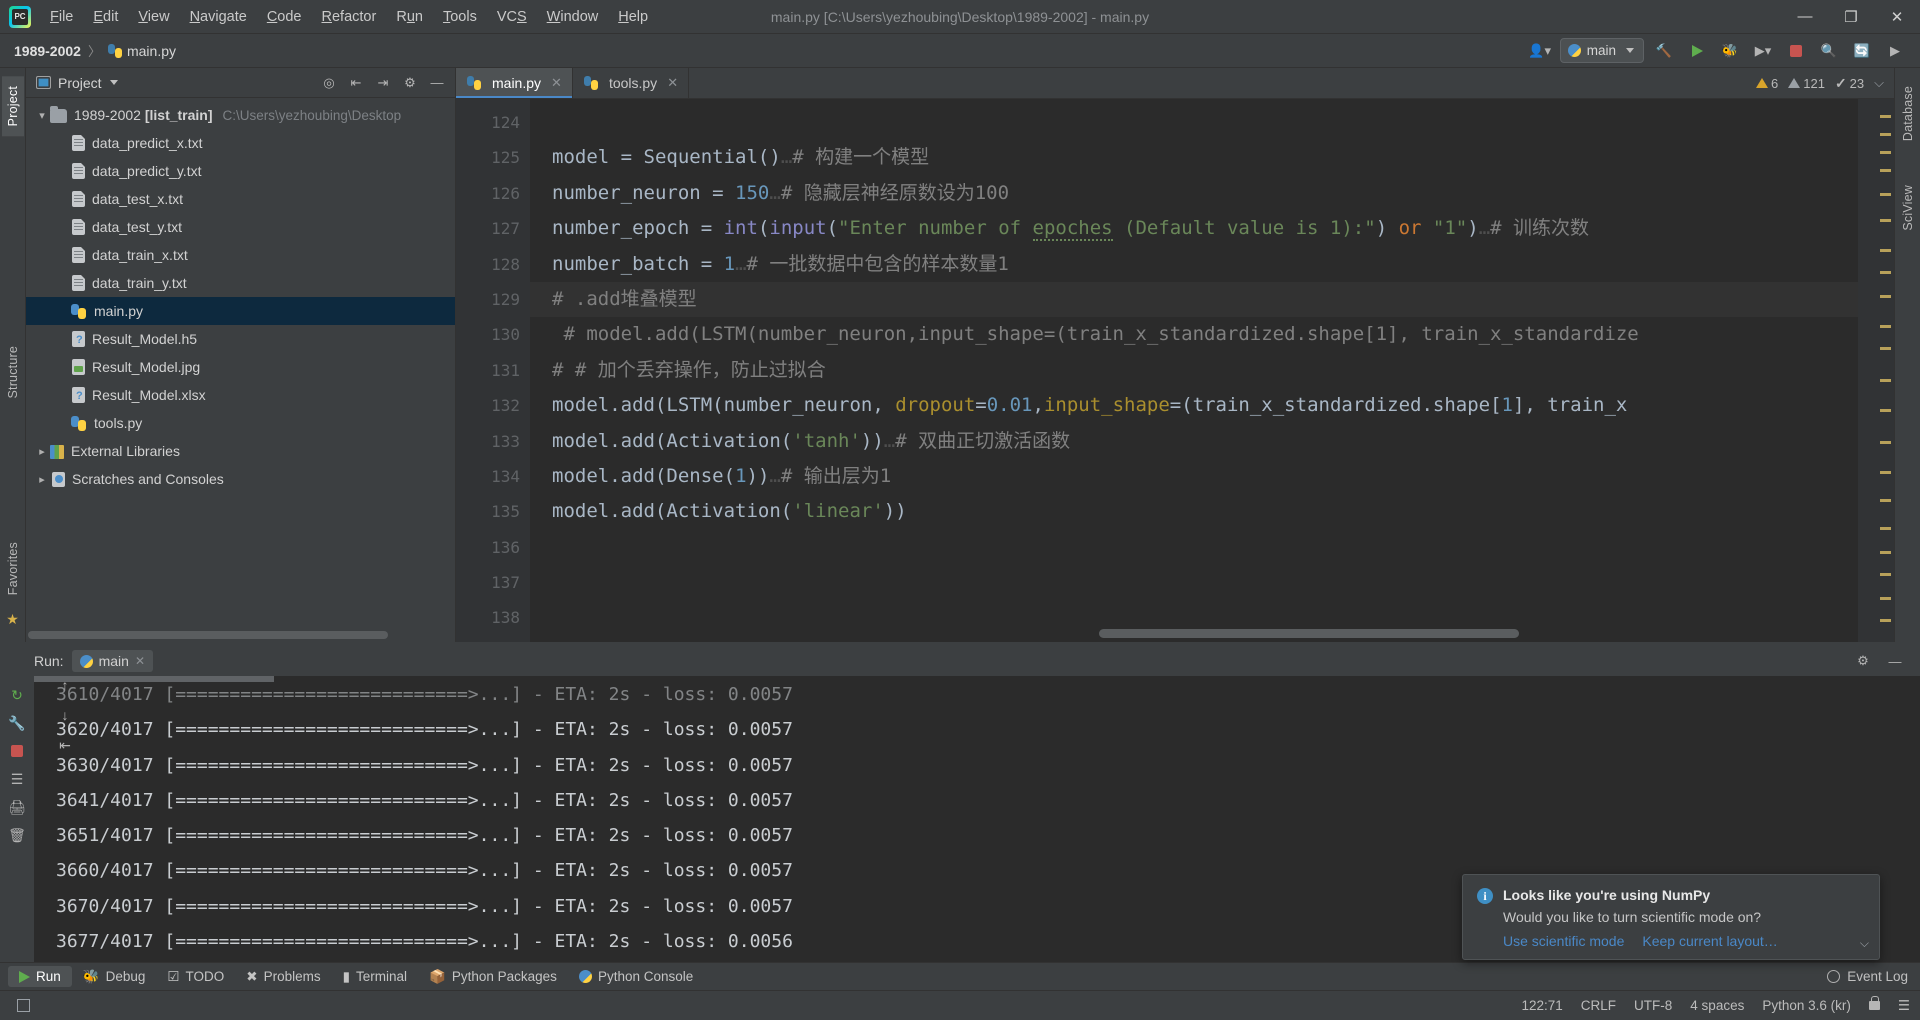  What do you see at coordinates (284, 17) in the screenshot?
I see `menu-code: Code` at bounding box center [284, 17].